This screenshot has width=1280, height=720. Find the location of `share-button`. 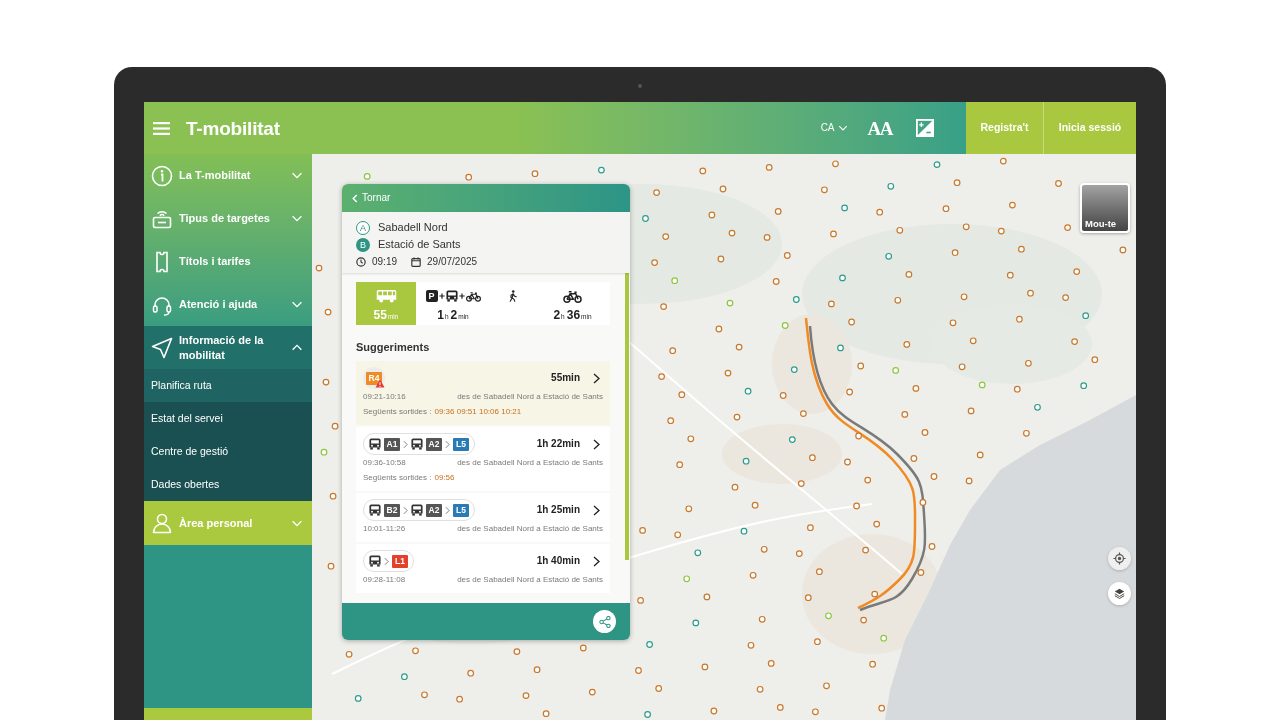

share-button is located at coordinates (604, 621).